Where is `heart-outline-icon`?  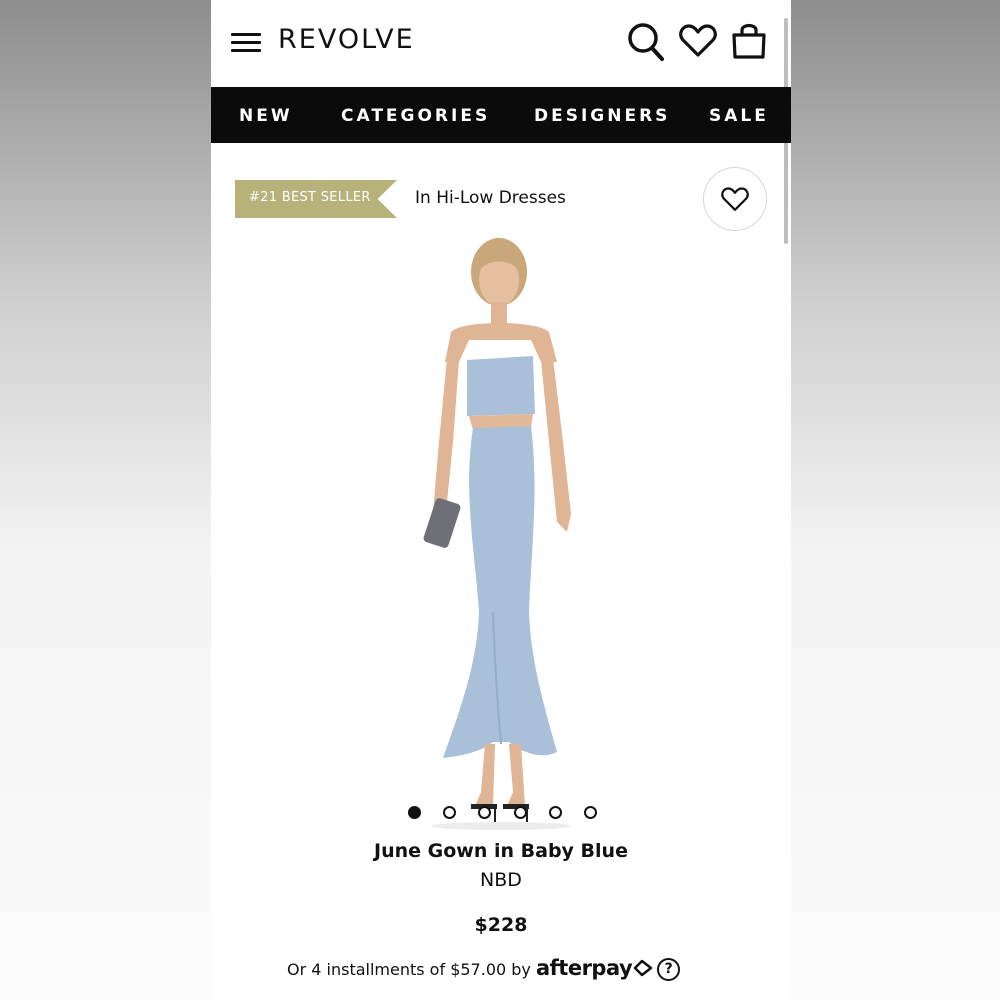 heart-outline-icon is located at coordinates (735, 199).